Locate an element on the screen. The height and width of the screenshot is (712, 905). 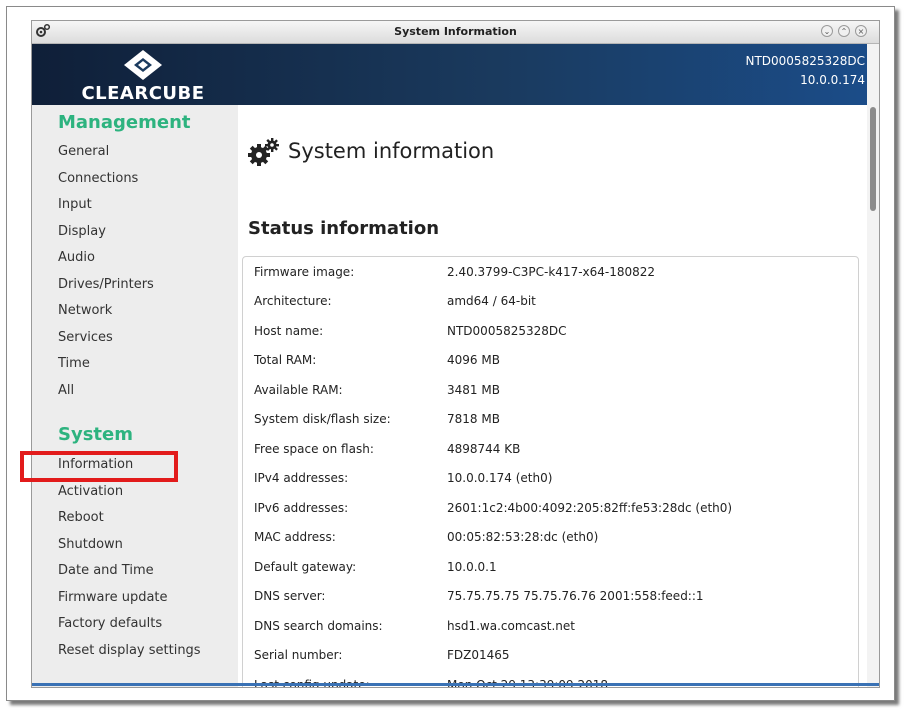
scrollbar-thumb is located at coordinates (873, 159).